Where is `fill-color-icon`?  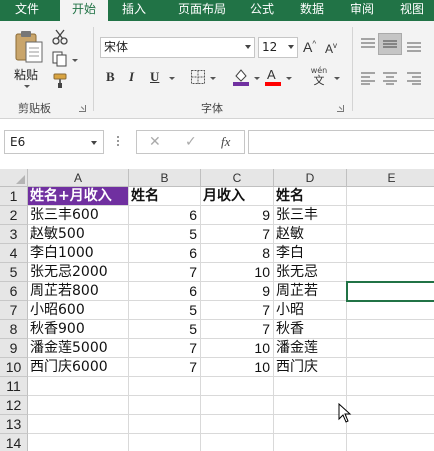
fill-color-icon is located at coordinates (241, 77).